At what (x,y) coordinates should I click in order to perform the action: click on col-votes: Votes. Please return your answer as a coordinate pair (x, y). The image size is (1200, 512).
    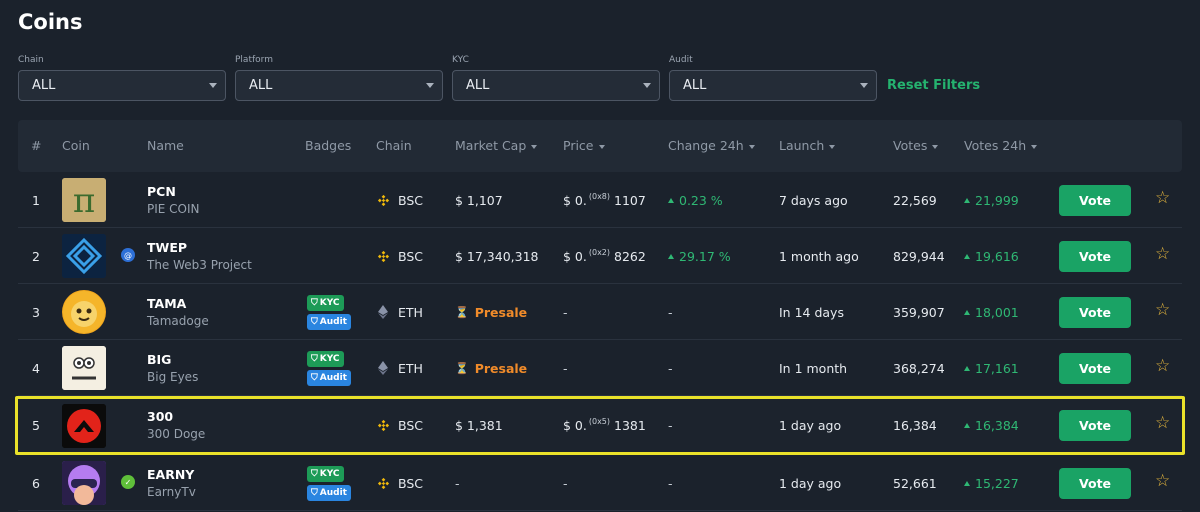
    Looking at the image, I should click on (916, 146).